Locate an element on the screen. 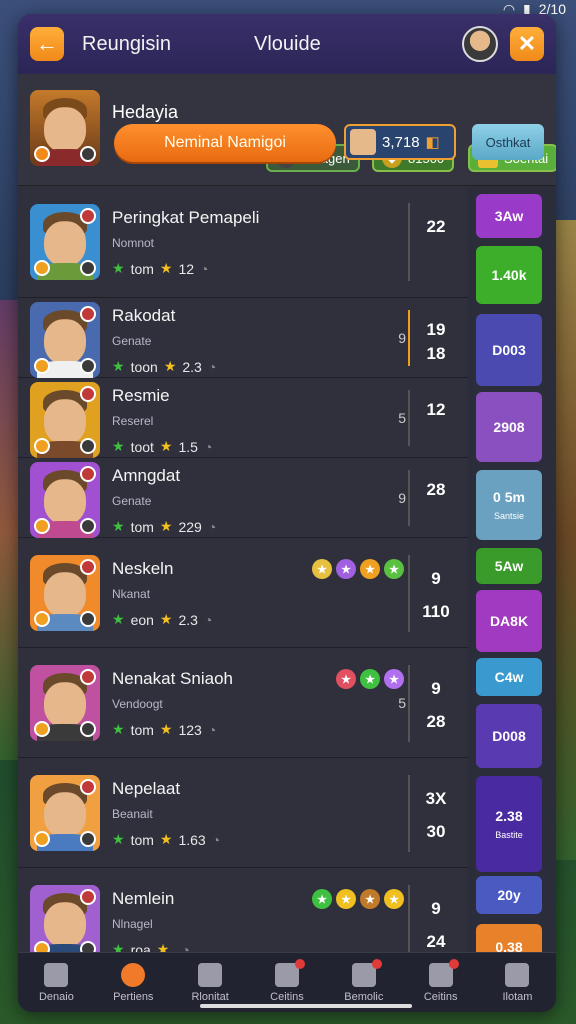 This screenshot has height=1024, width=576. player-row: Neskeln Nkanat ★ eon ★ 2.3 ◔ 9 110 ★ ★ ★ ★ is located at coordinates (243, 593).